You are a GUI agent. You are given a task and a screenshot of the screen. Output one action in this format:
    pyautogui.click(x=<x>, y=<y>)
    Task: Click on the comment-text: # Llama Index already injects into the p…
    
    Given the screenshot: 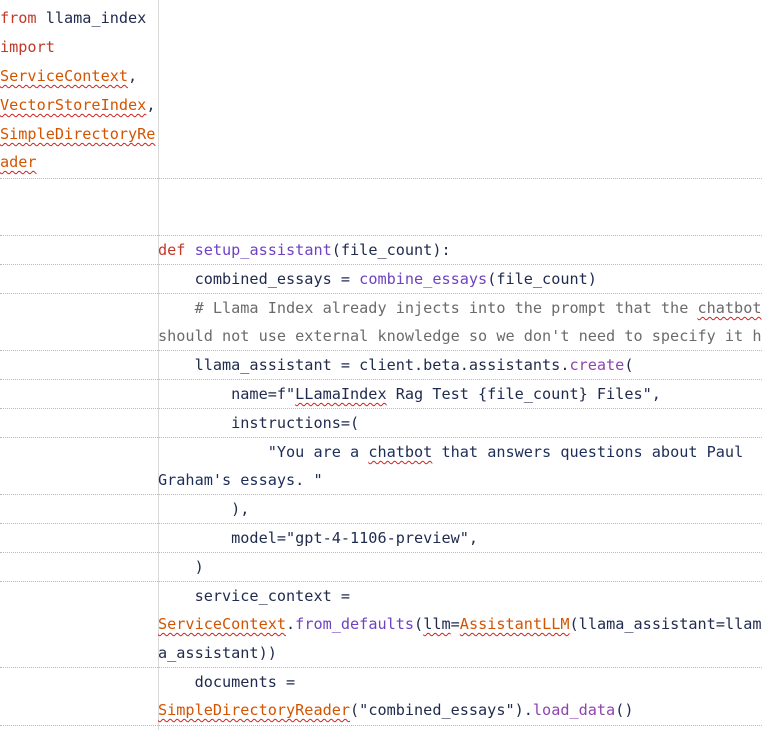 What is the action you would take?
    pyautogui.click(x=428, y=308)
    